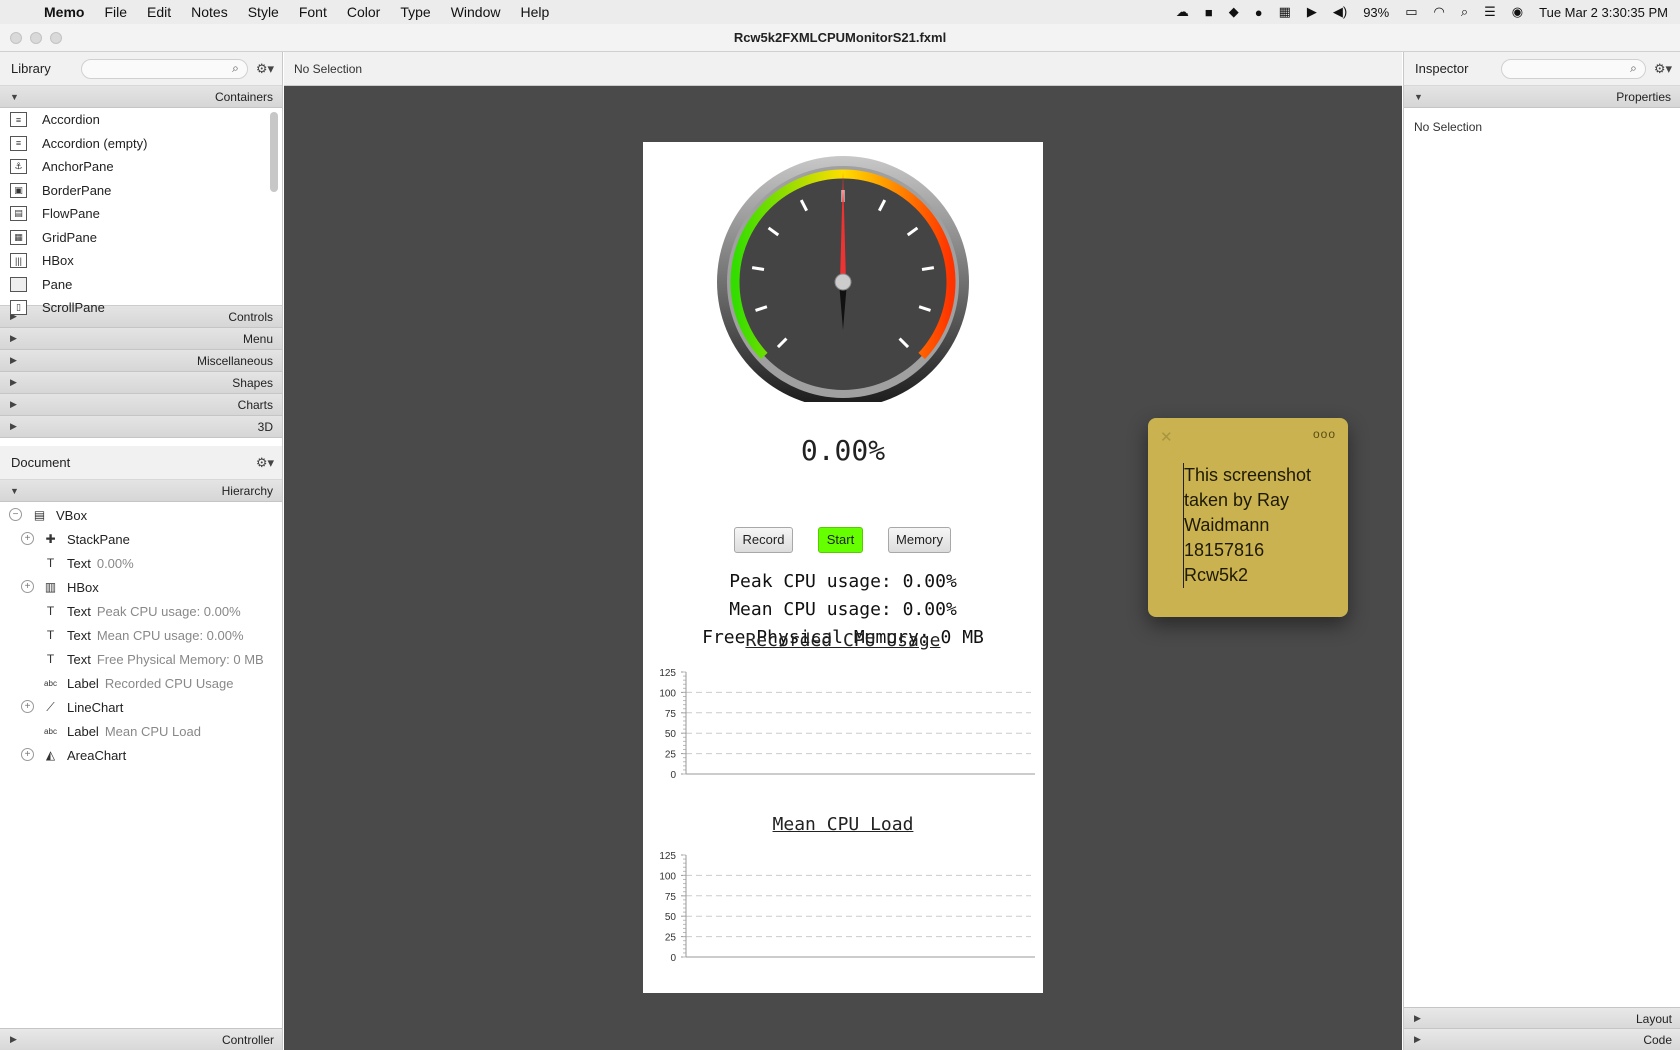 This screenshot has width=1680, height=1050. I want to click on section-layout: ▶ Layout, so click(1542, 1018).